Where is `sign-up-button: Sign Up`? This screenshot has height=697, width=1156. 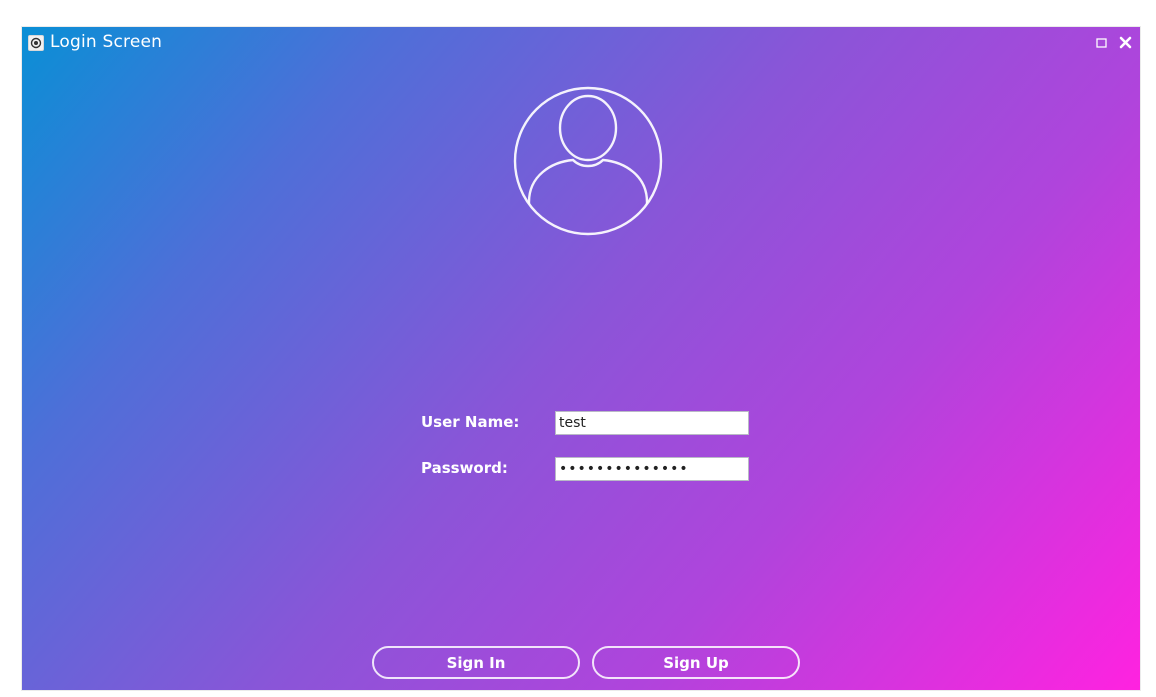
sign-up-button: Sign Up is located at coordinates (696, 662).